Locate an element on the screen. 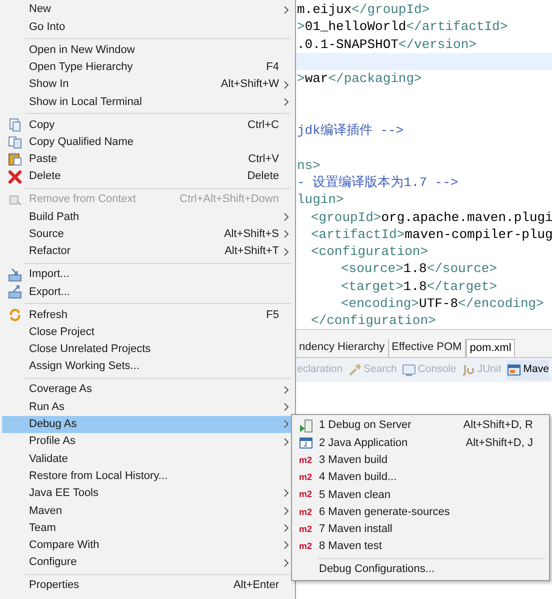 This screenshot has height=599, width=552. code-line: <groupId>org.apache.maven.plugi is located at coordinates (431, 217).